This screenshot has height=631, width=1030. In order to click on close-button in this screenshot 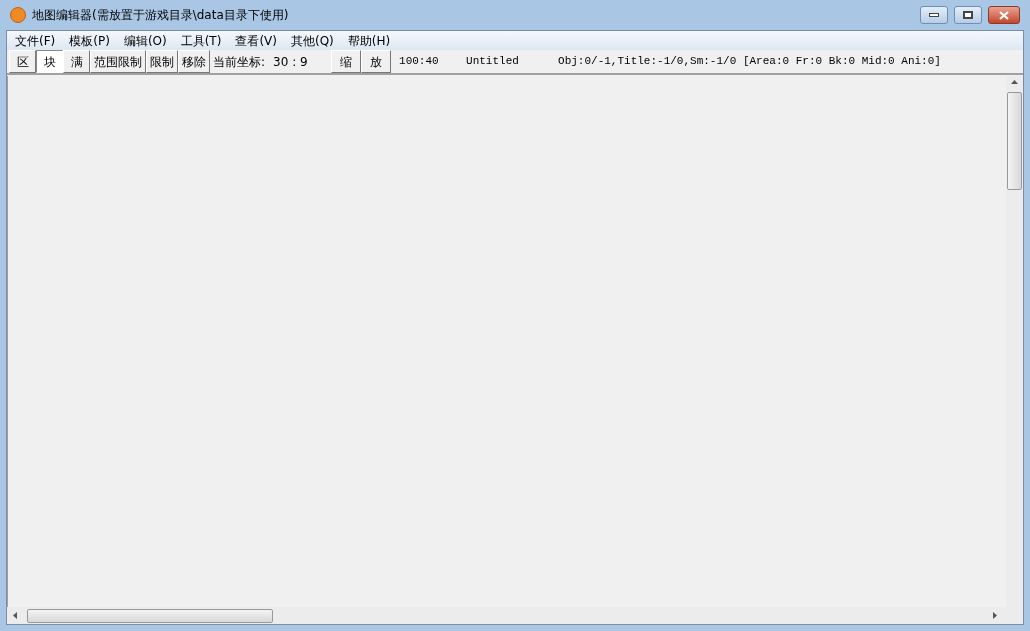, I will do `click(1004, 15)`.